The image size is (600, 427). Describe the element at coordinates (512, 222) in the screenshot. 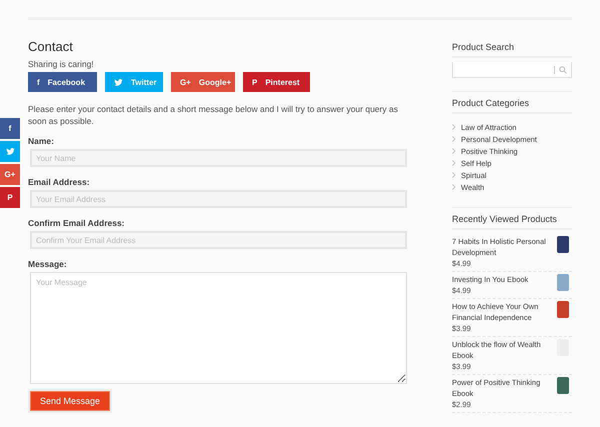

I see `section-title: Recently Viewed Products` at that location.